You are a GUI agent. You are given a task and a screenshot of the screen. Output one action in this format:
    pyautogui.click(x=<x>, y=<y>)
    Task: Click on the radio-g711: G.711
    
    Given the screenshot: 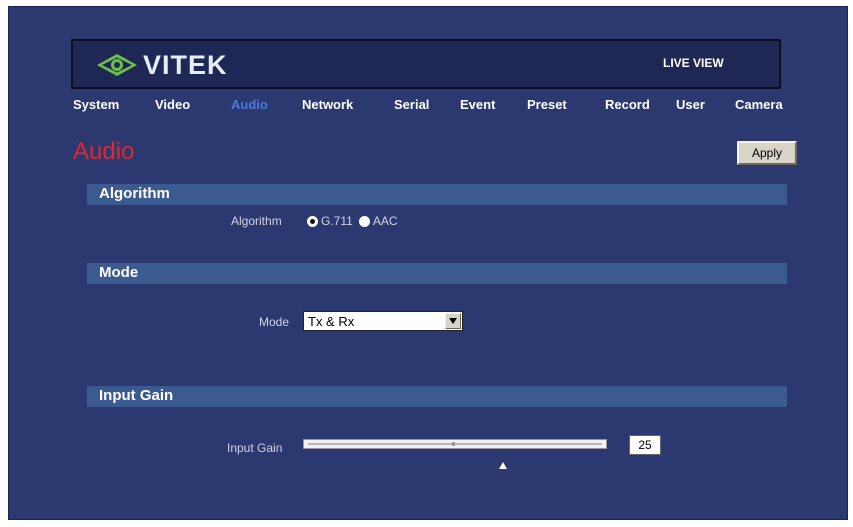 What is the action you would take?
    pyautogui.click(x=330, y=221)
    